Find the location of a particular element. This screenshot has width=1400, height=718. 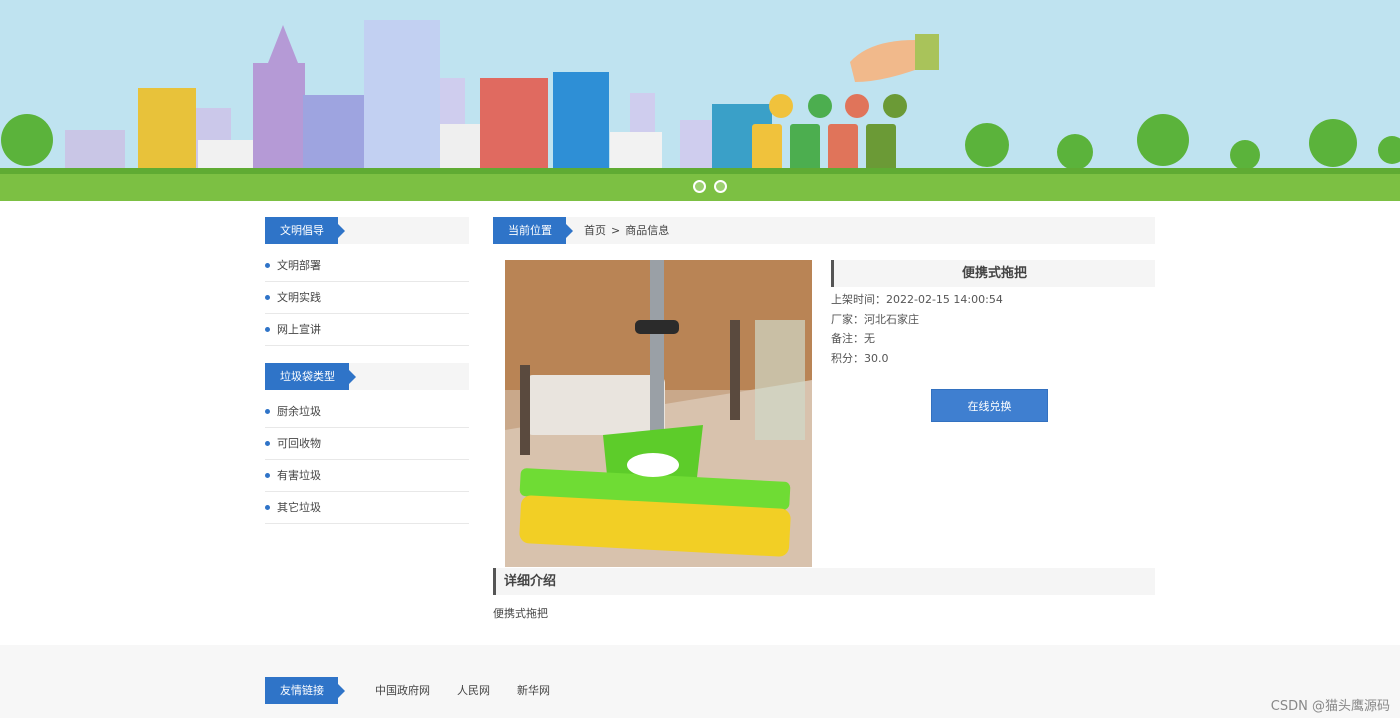

csdn-watermark: CSDN @猫头鹰源码 is located at coordinates (1330, 706).